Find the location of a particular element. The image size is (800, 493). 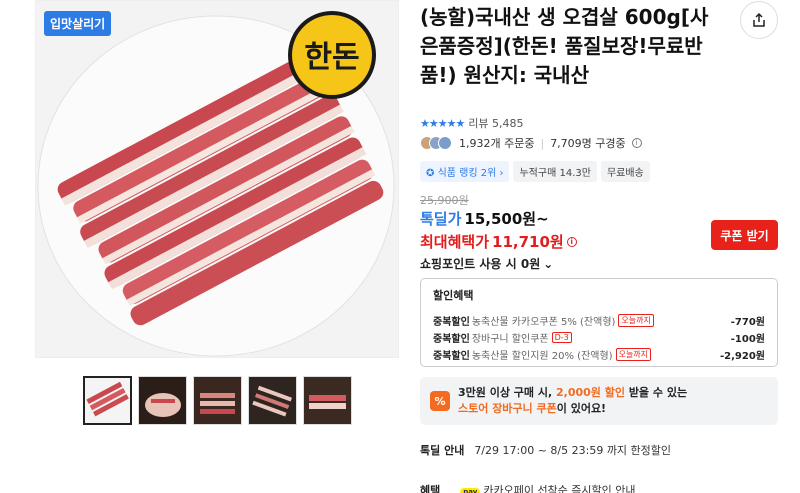

deal-notice: 톡딜 안내 7/29 17:00 ~ 8/5 23:59 까지 한정할인 is located at coordinates (545, 450).